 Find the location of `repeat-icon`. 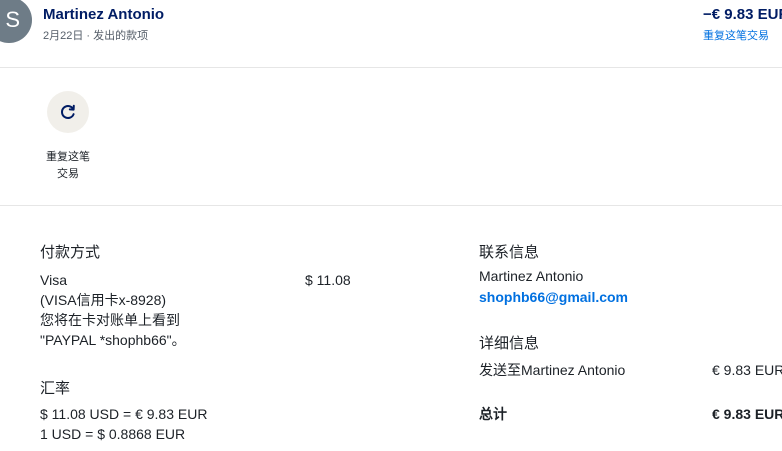

repeat-icon is located at coordinates (68, 111).